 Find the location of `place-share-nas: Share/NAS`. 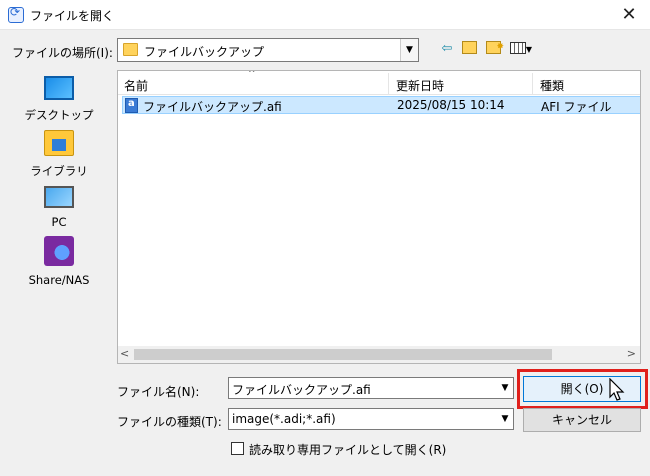

place-share-nas: Share/NAS is located at coordinates (59, 261).